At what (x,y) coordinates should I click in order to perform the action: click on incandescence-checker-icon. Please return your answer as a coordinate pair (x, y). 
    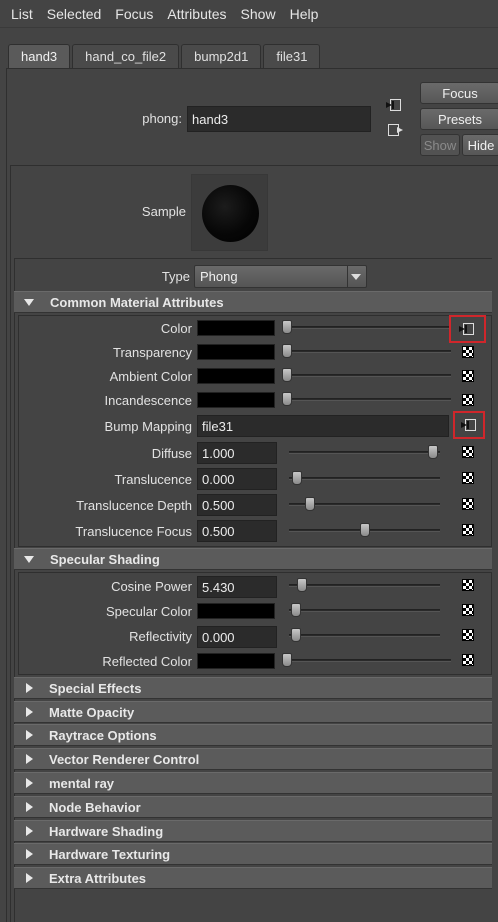
    Looking at the image, I should click on (468, 400).